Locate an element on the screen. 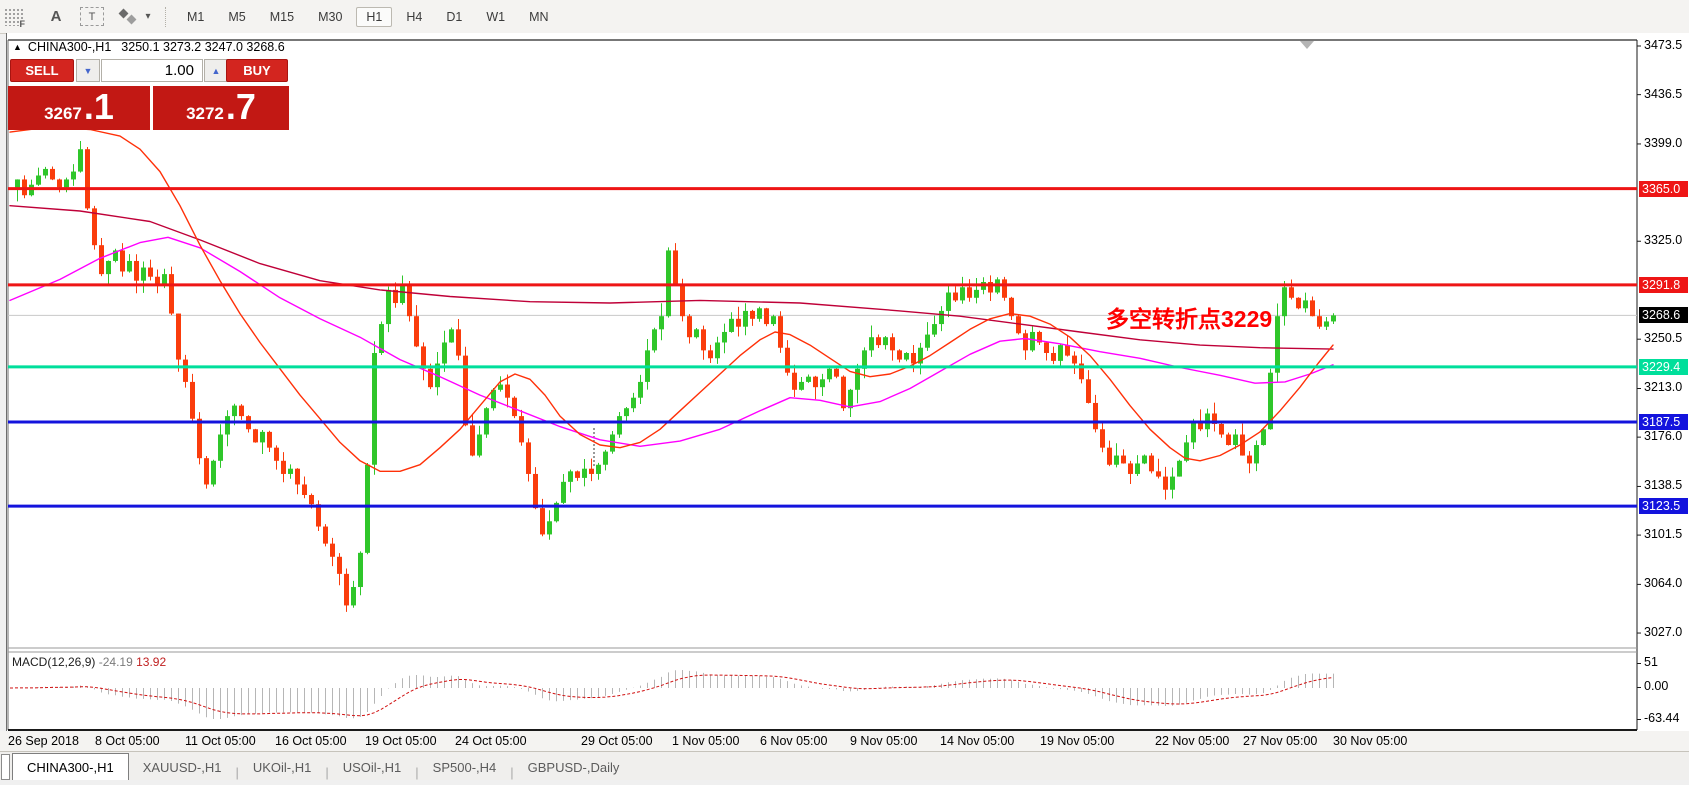  date-label: 26 Sep 2018 is located at coordinates (43, 741).